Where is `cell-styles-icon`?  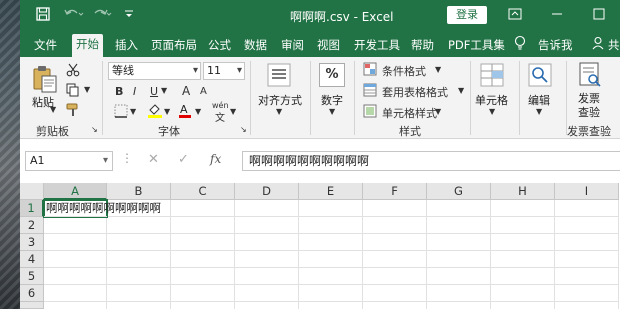
cell-styles-icon is located at coordinates (370, 111).